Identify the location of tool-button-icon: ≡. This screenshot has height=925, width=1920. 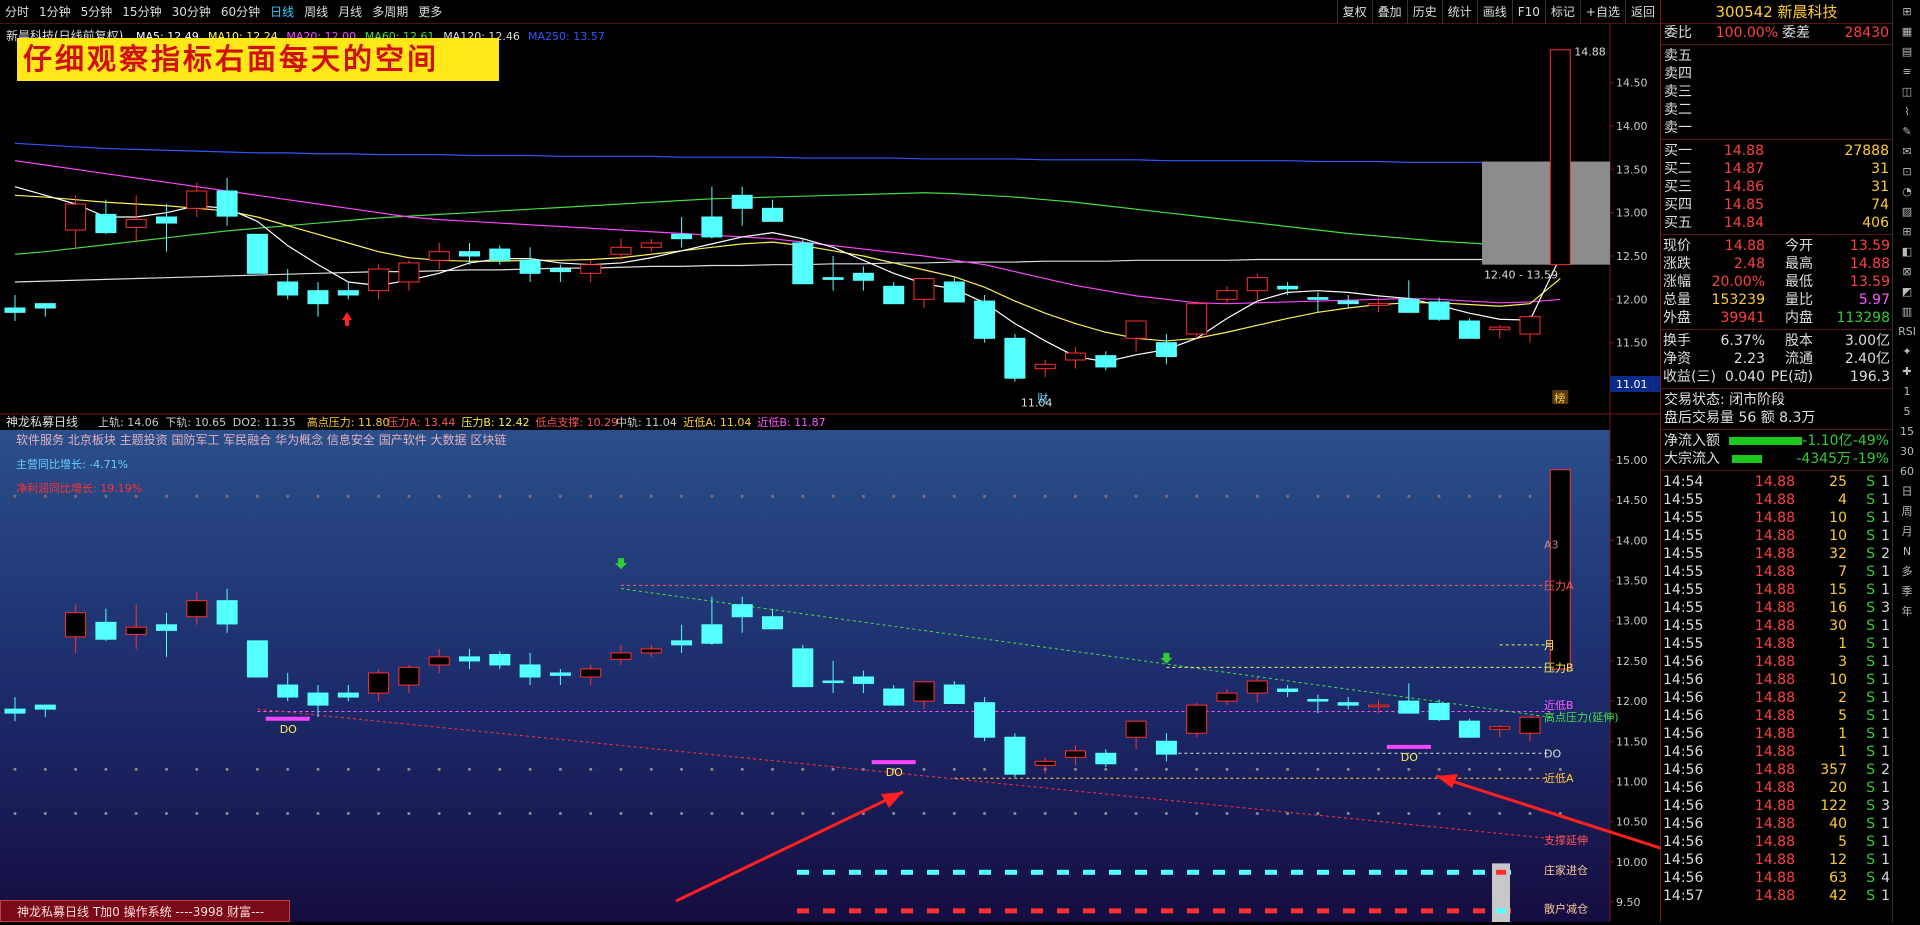
(1907, 72).